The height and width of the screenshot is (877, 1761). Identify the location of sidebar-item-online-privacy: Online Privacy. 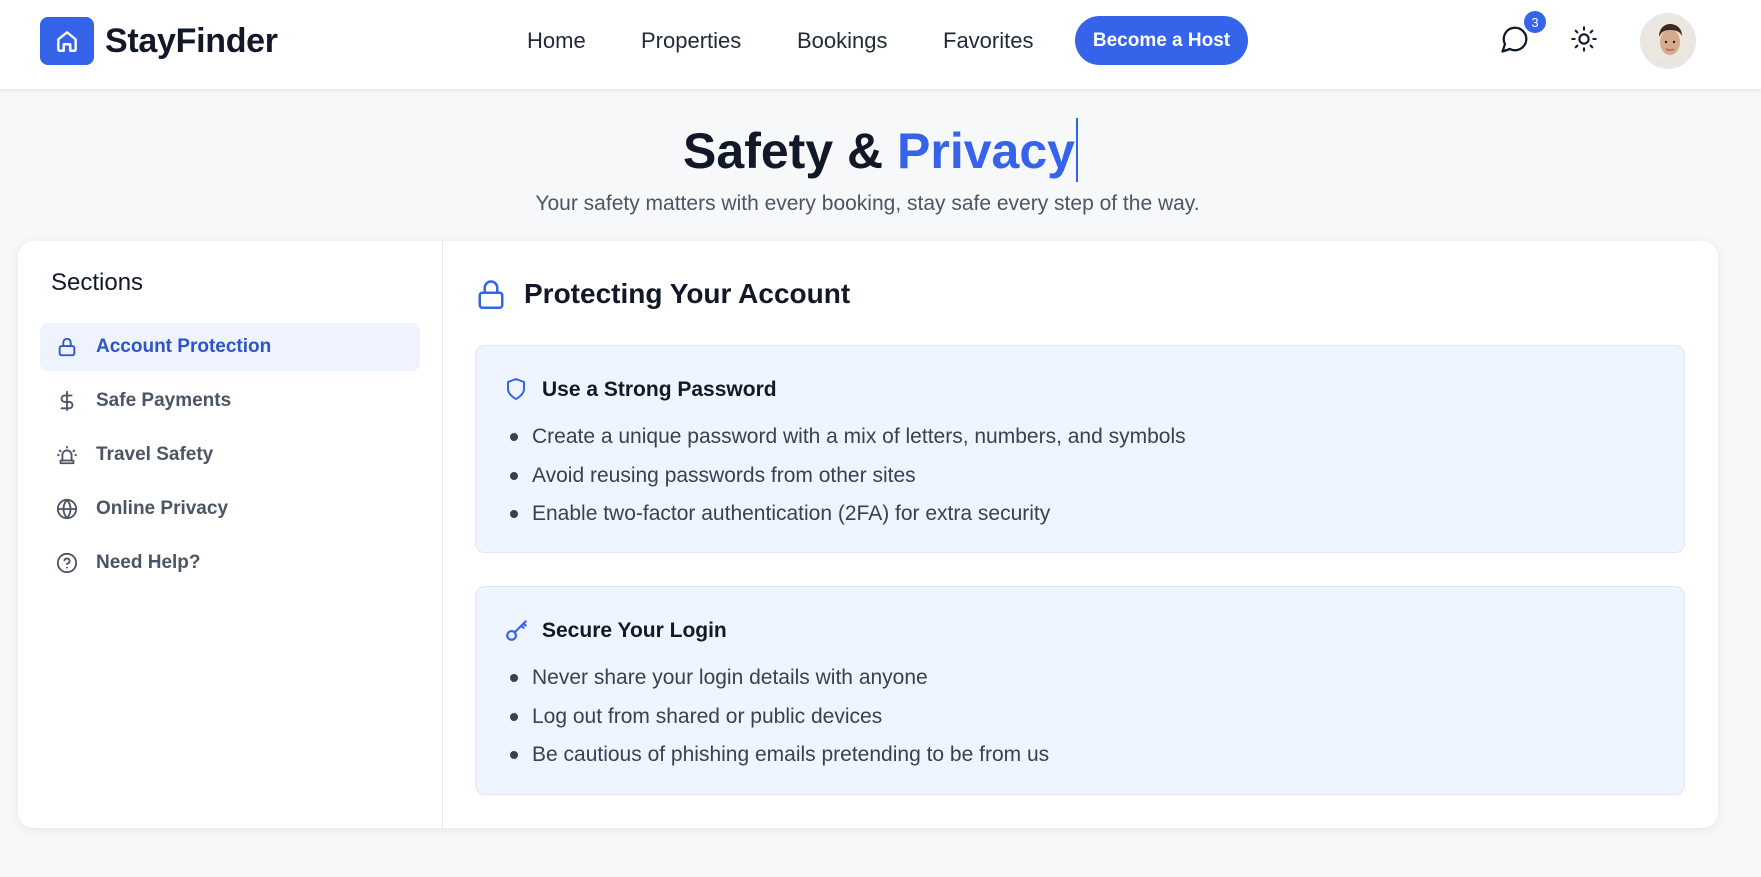
(230, 509).